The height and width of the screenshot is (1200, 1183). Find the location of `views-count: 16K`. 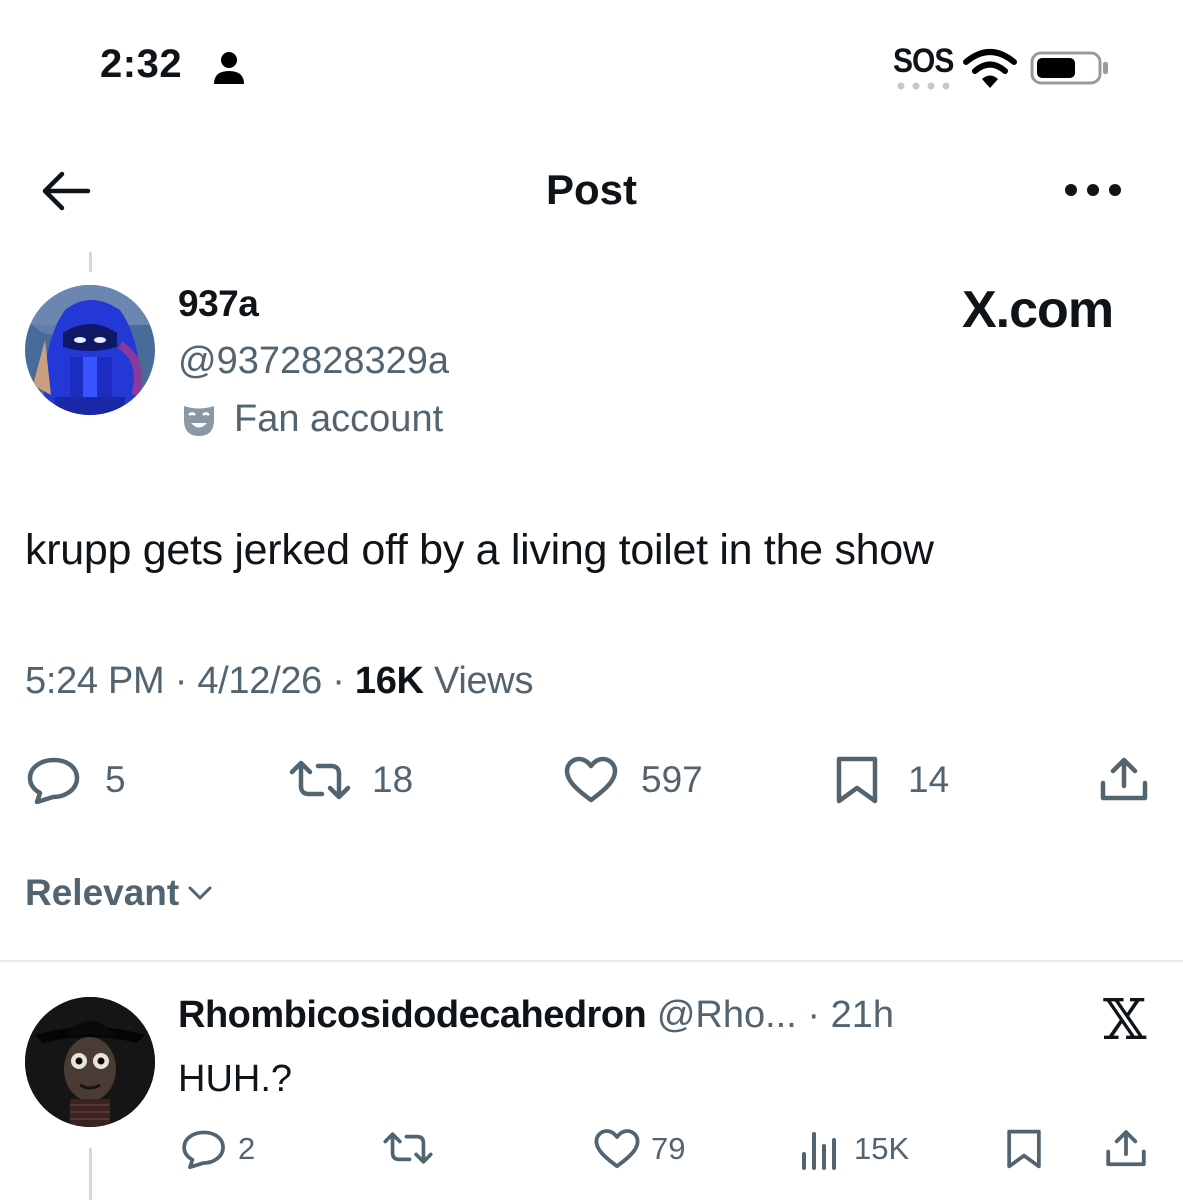

views-count: 16K is located at coordinates (389, 681).